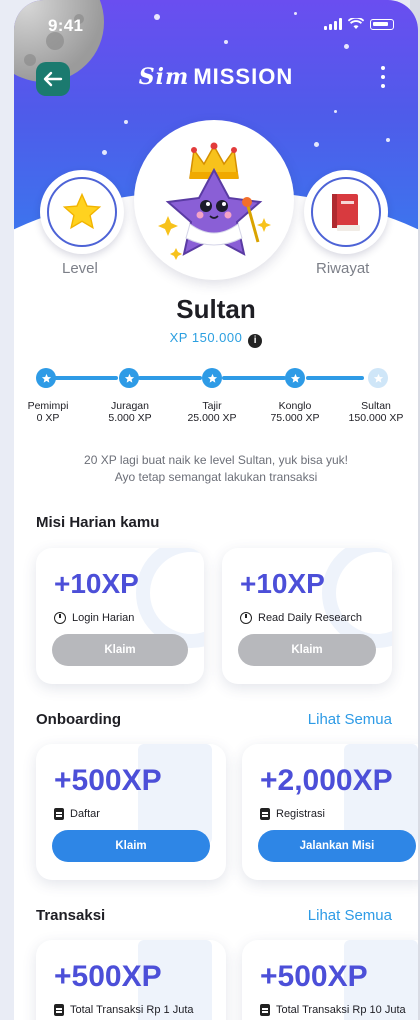 Image resolution: width=420 pixels, height=1020 pixels. I want to click on daily-missions-title: Misi Harian kamu, so click(98, 522).